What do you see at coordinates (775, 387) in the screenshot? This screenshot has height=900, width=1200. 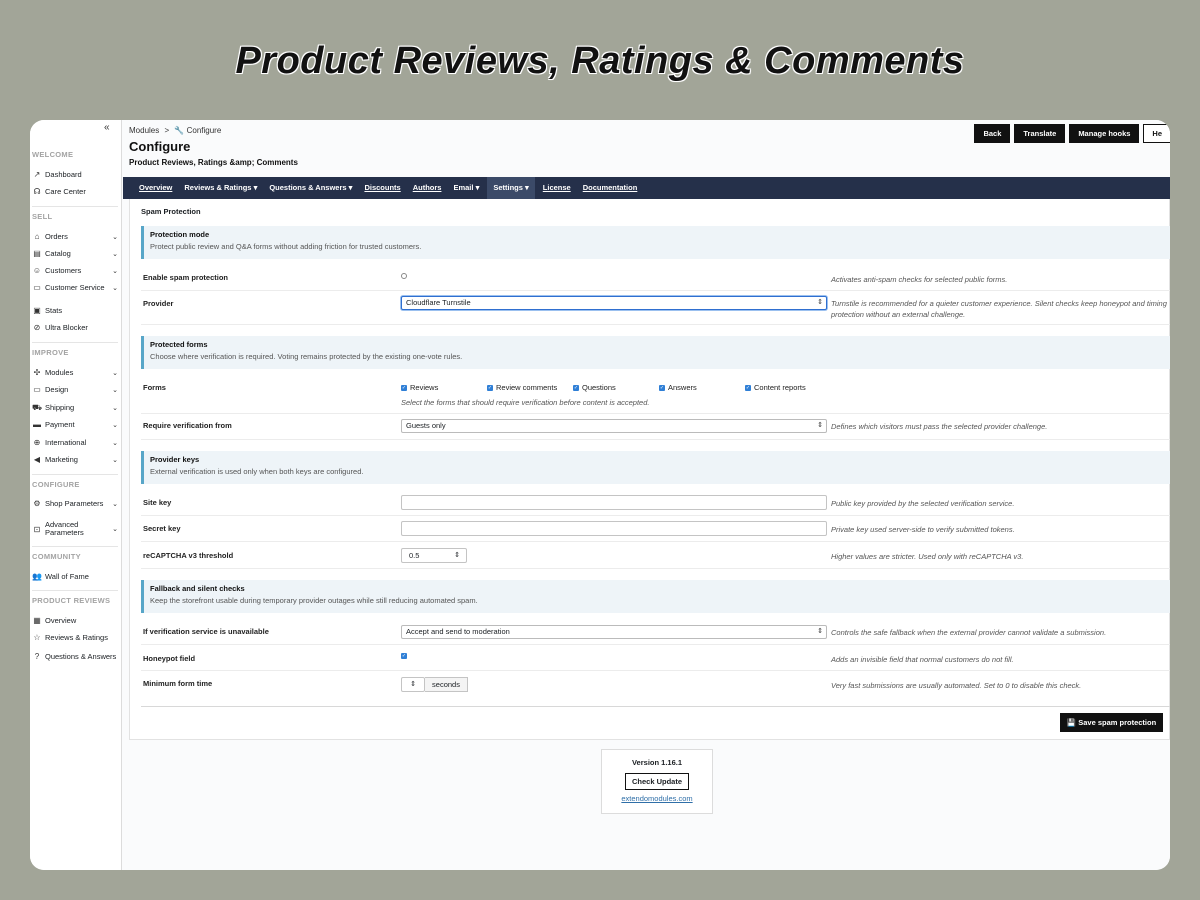 I see `content-reports-checkbox: ✓ Content reports` at bounding box center [775, 387].